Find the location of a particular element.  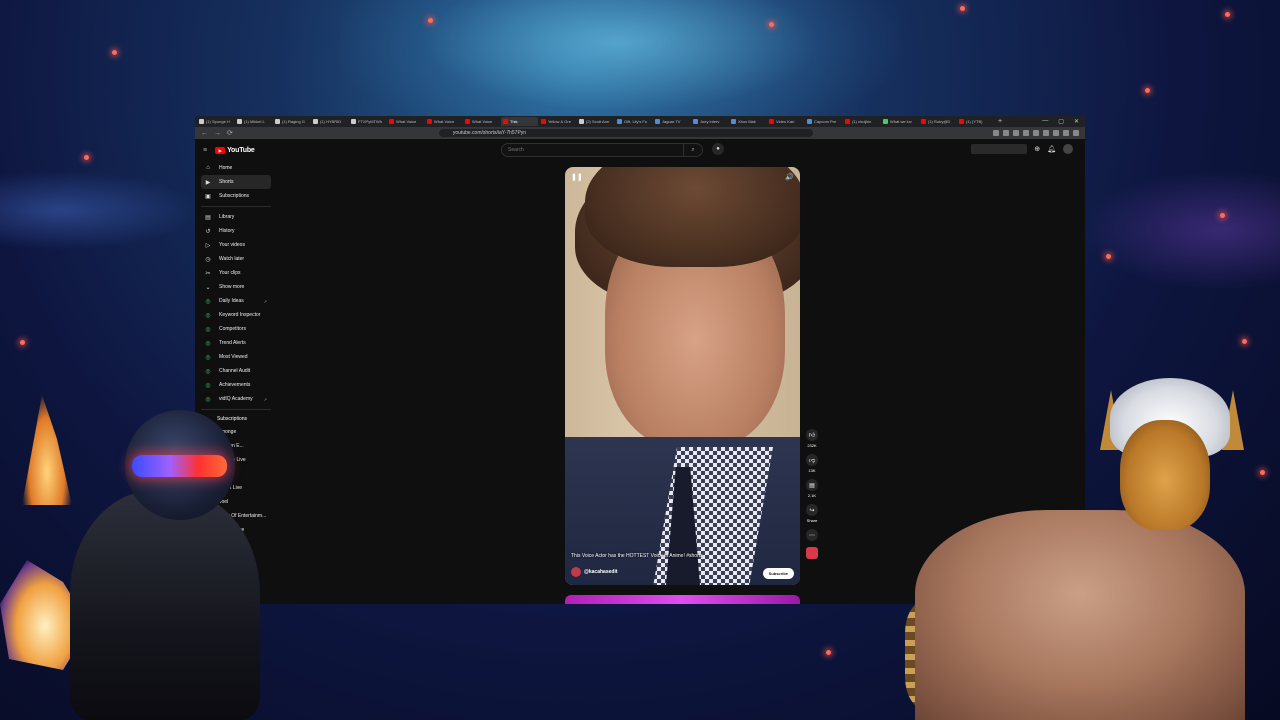

search-icon: ⌕ is located at coordinates (692, 150).